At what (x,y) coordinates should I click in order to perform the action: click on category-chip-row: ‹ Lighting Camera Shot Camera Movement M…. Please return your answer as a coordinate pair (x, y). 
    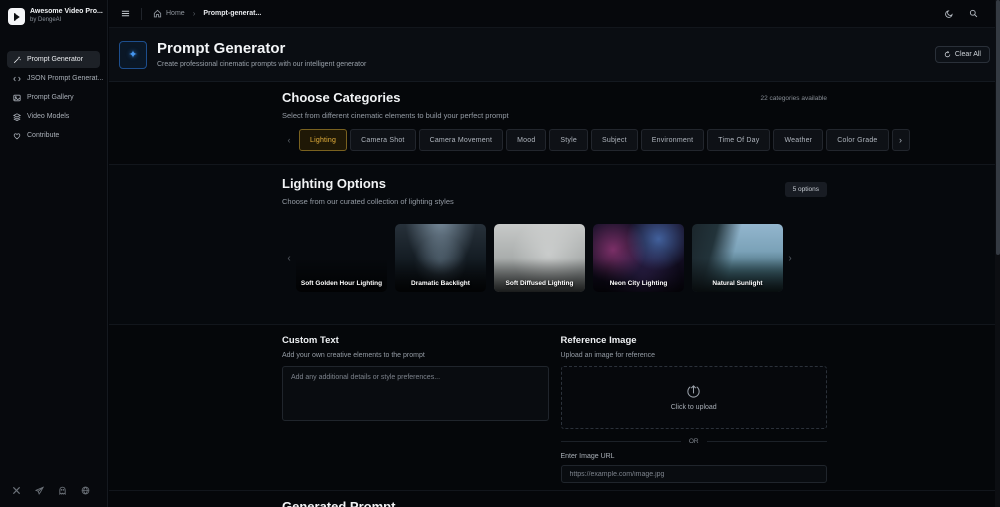
    Looking at the image, I should click on (596, 140).